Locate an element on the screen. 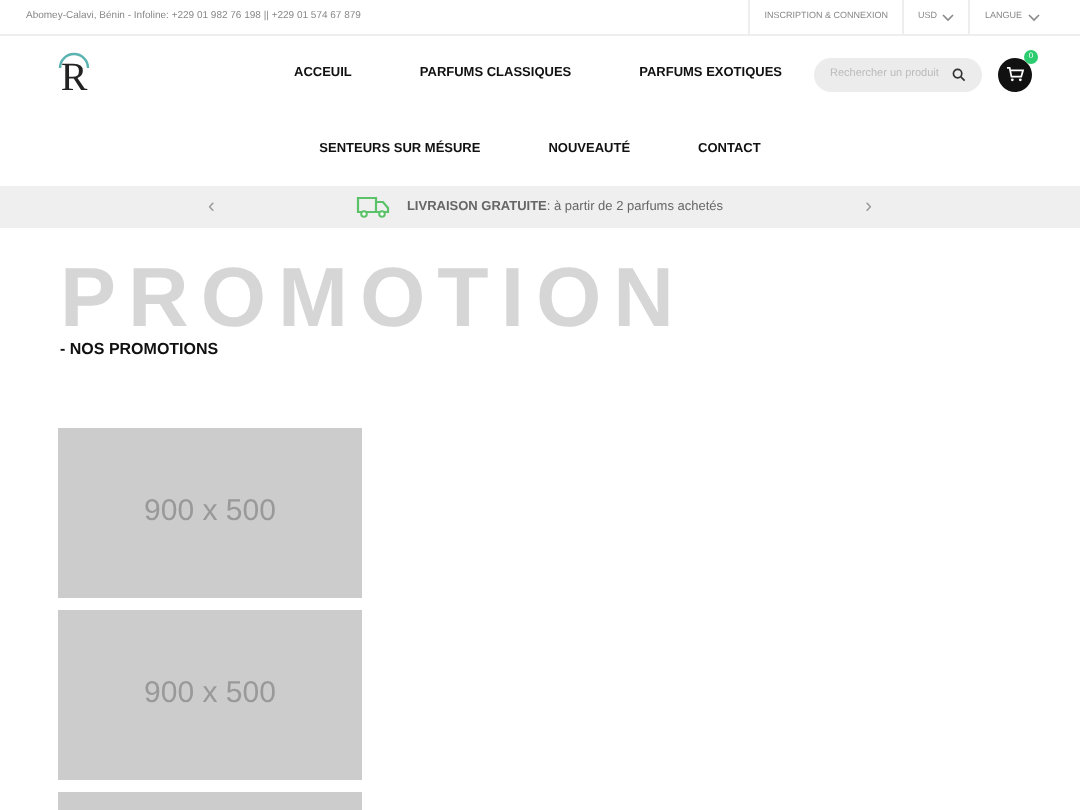  logo: R is located at coordinates (74, 74).